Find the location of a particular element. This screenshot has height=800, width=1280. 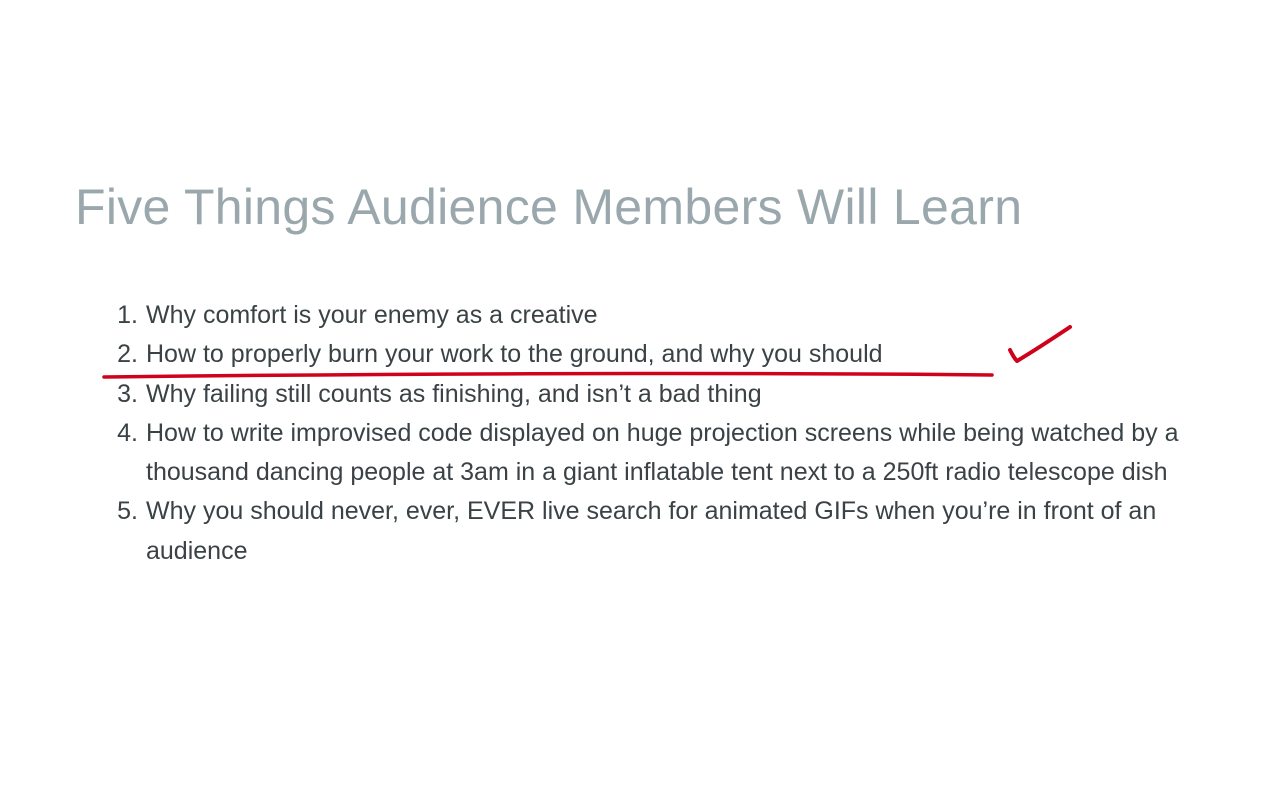

page-title: Five Things Audience Members Will Learn is located at coordinates (549, 207).